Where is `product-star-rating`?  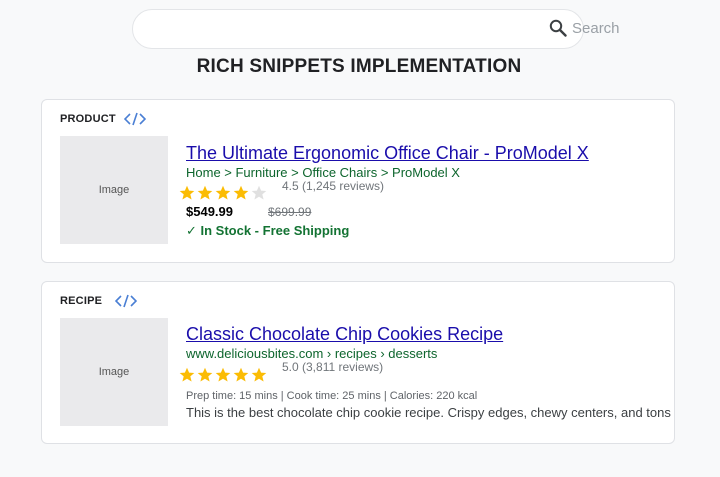 product-star-rating is located at coordinates (223, 193).